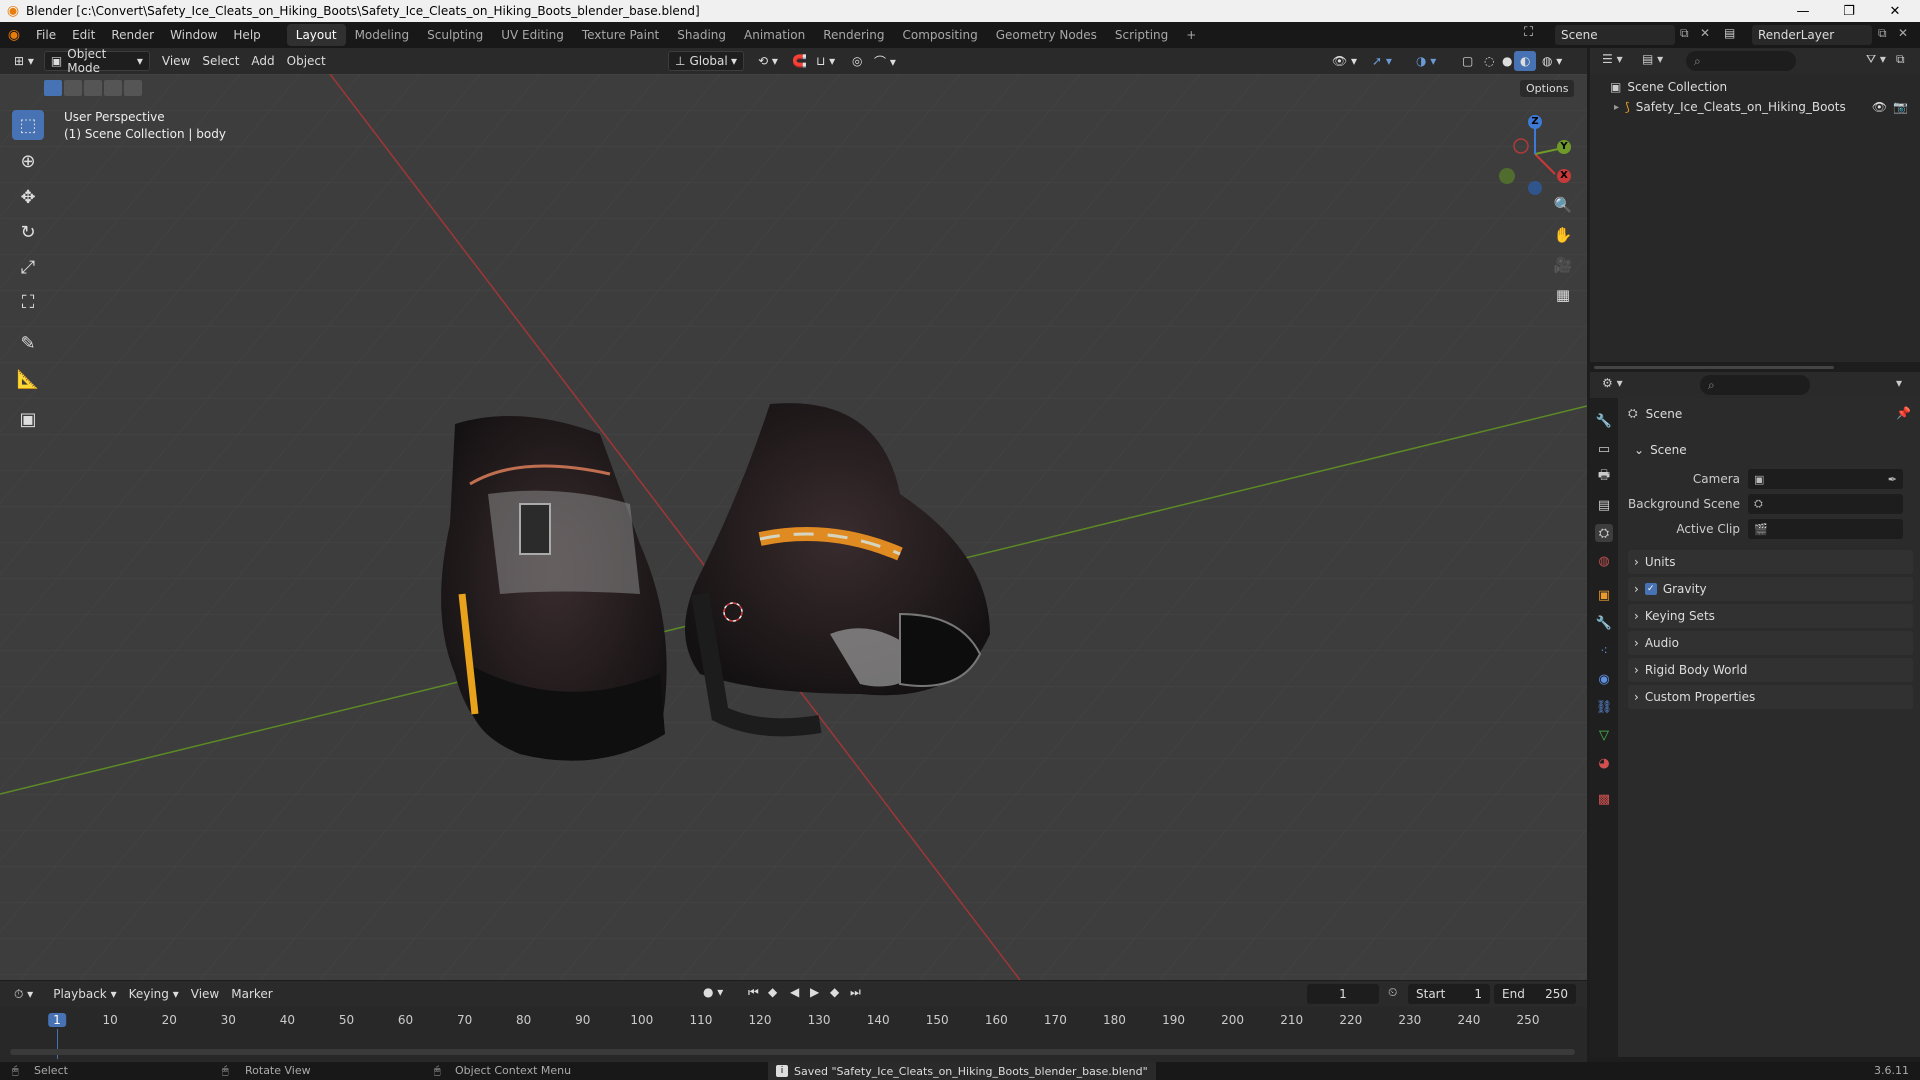 The image size is (1920, 1080). What do you see at coordinates (1876, 59) in the screenshot?
I see `filter-icon: ⛛ ▾` at bounding box center [1876, 59].